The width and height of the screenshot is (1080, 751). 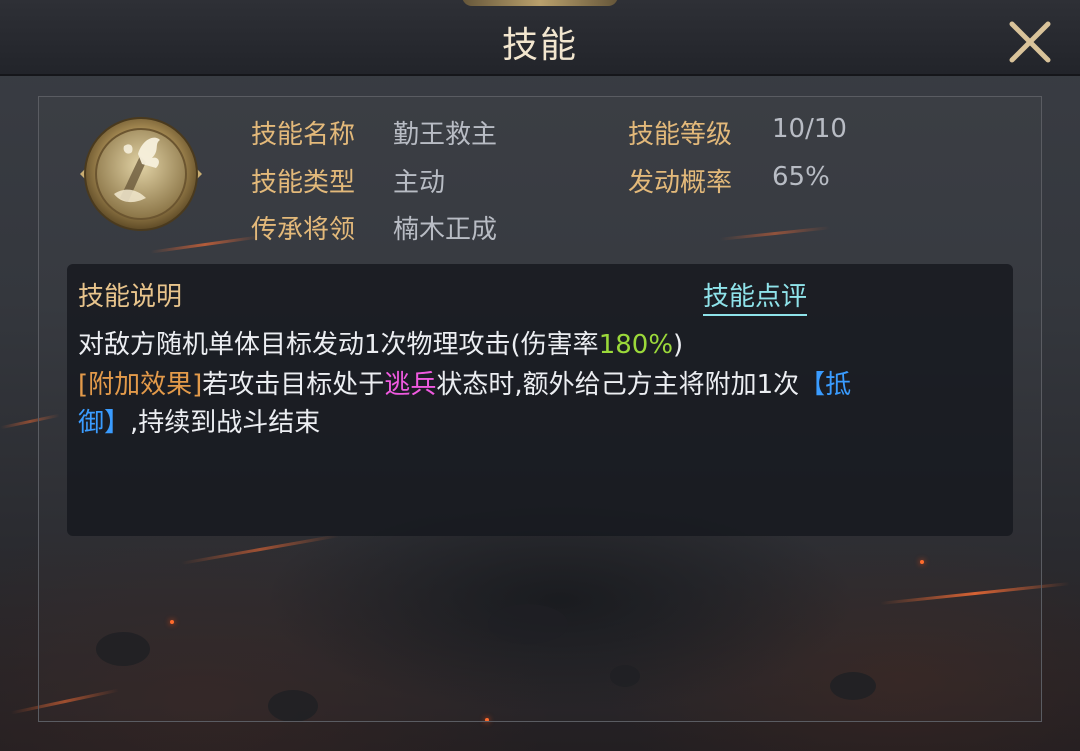 I want to click on skill-level-label: 技能等级, so click(x=680, y=135).